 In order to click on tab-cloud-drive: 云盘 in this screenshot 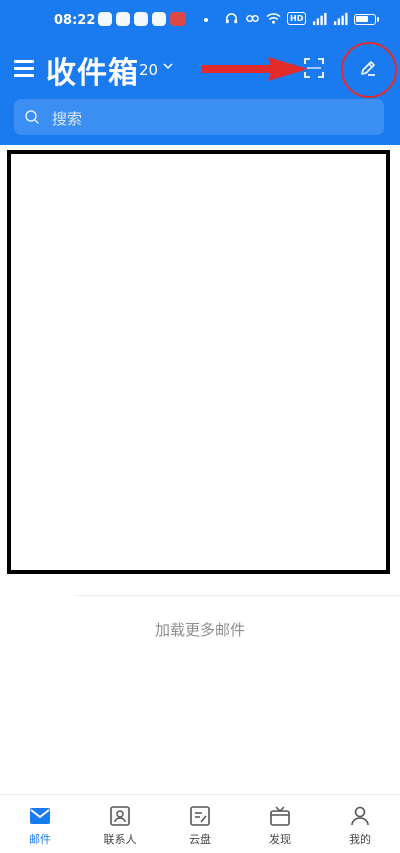, I will do `click(200, 824)`.